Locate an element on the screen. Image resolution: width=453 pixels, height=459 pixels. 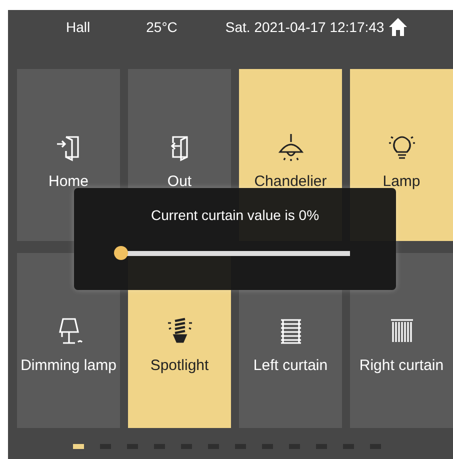
tile-label: Left curtain is located at coordinates (290, 365).